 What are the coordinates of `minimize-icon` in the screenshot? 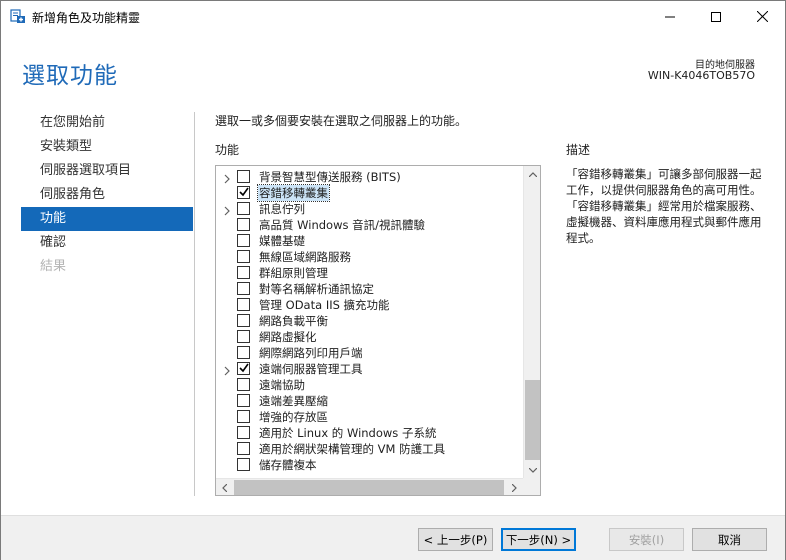 It's located at (670, 16).